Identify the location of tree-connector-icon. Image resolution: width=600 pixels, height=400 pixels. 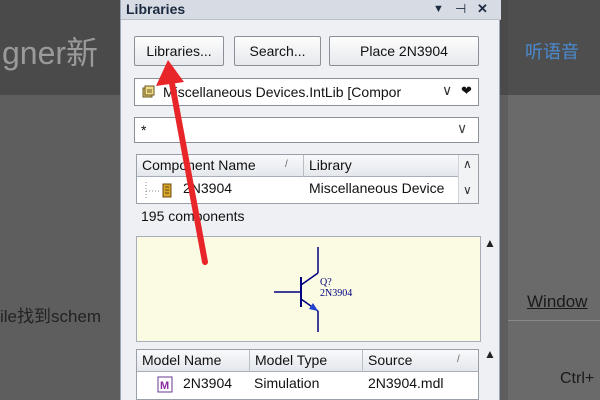
(158, 190).